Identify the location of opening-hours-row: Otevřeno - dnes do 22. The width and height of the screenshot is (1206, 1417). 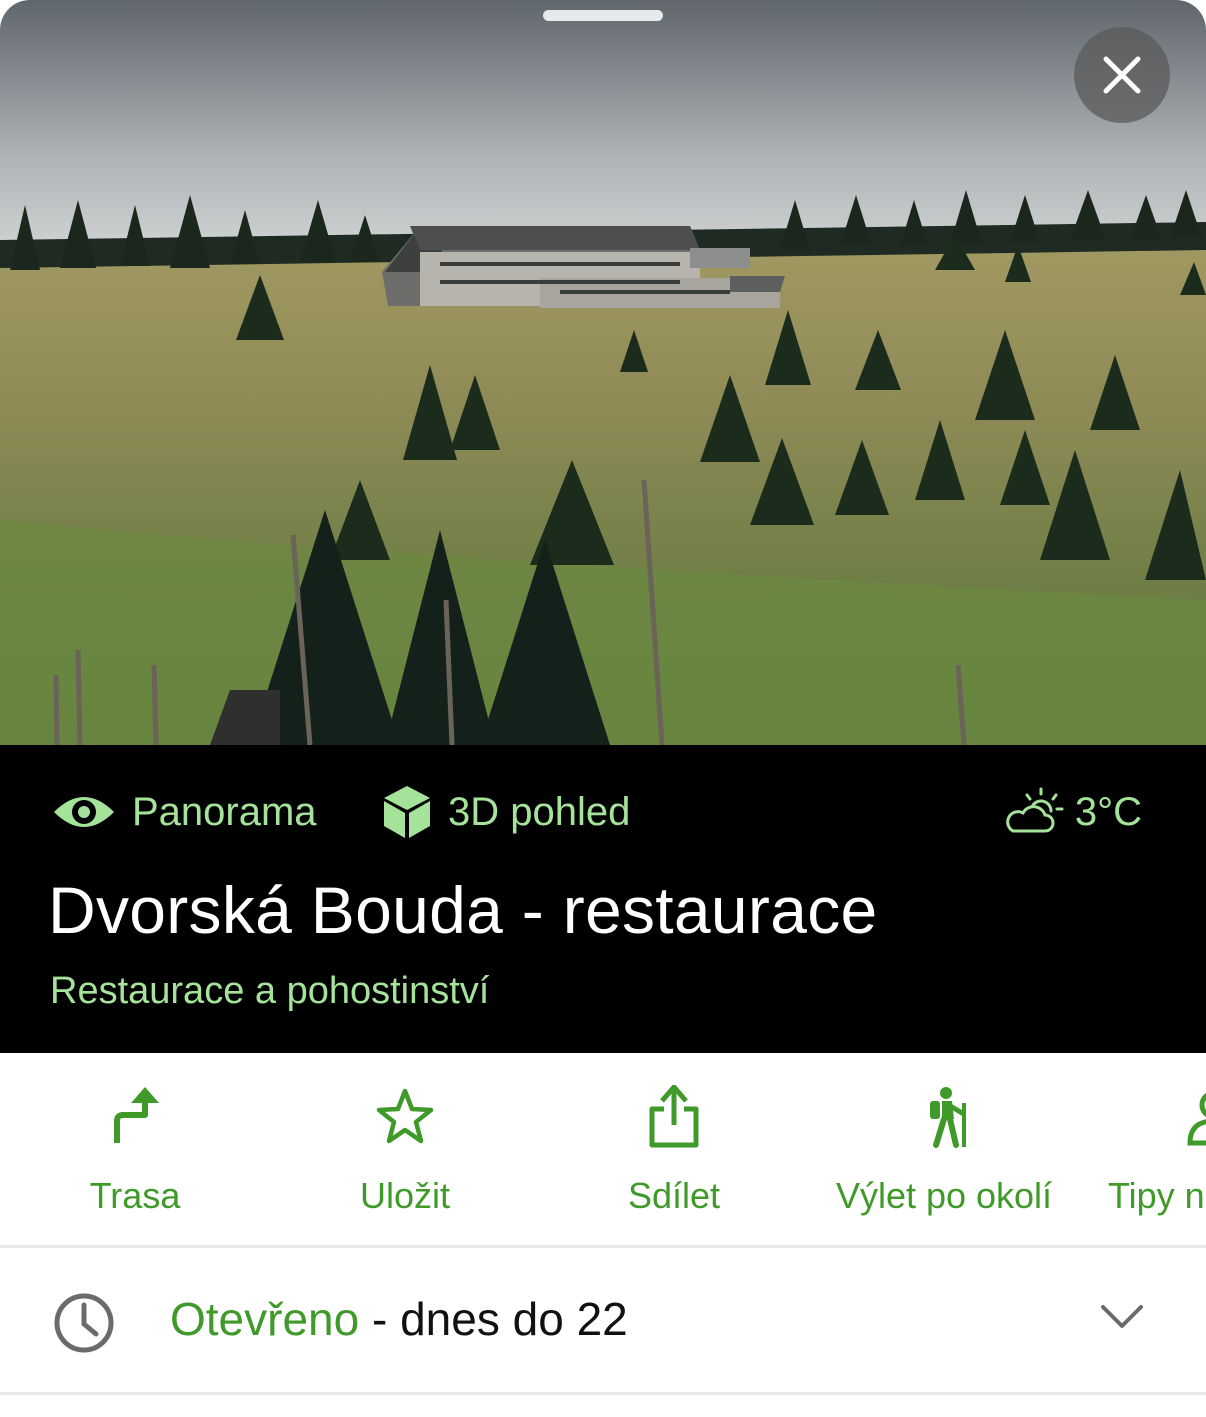
(603, 1320).